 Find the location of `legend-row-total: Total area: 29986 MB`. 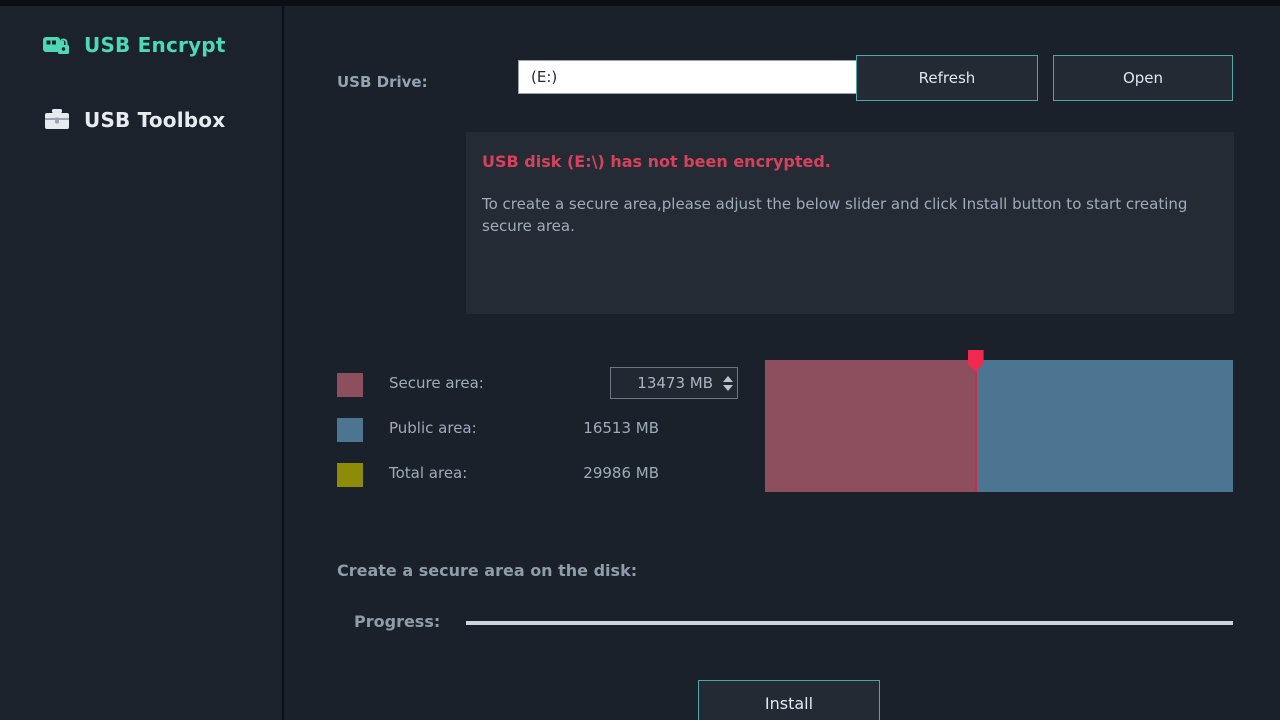

legend-row-total: Total area: 29986 MB is located at coordinates (517, 478).